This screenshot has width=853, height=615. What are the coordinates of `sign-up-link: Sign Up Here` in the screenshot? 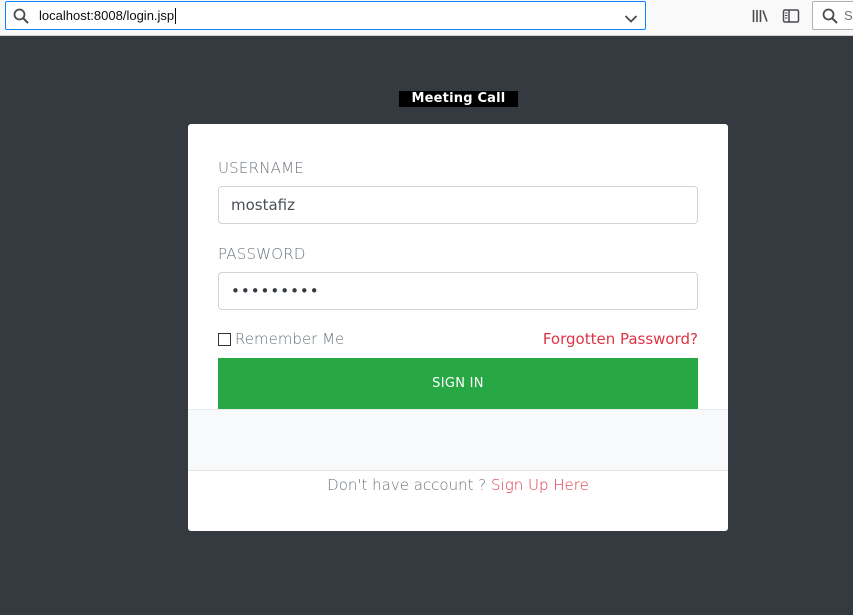 It's located at (540, 485).